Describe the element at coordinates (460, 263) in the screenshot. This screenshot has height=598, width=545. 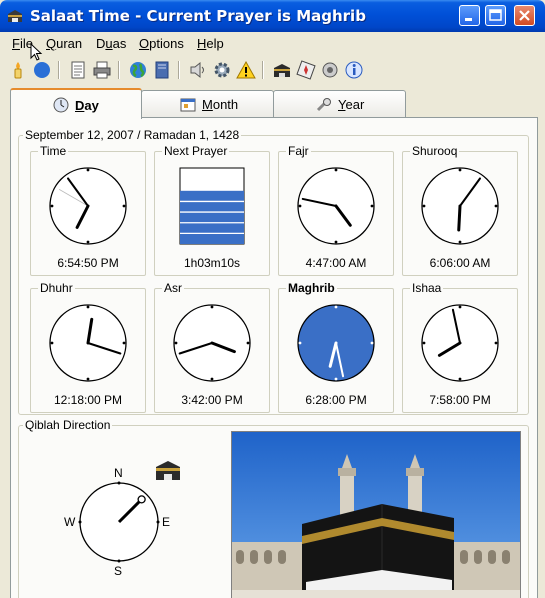
I see `prayer-time-value: 6:06:00 AM` at that location.